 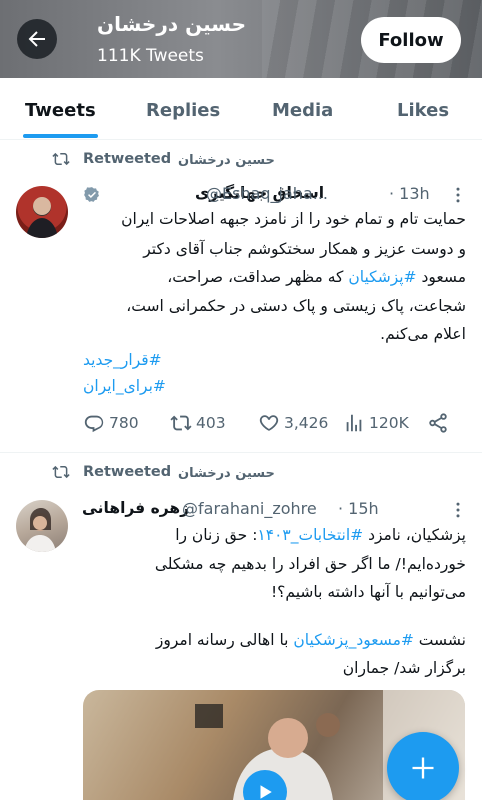 I want to click on author-handle: @farahani_zohre, so click(x=249, y=508).